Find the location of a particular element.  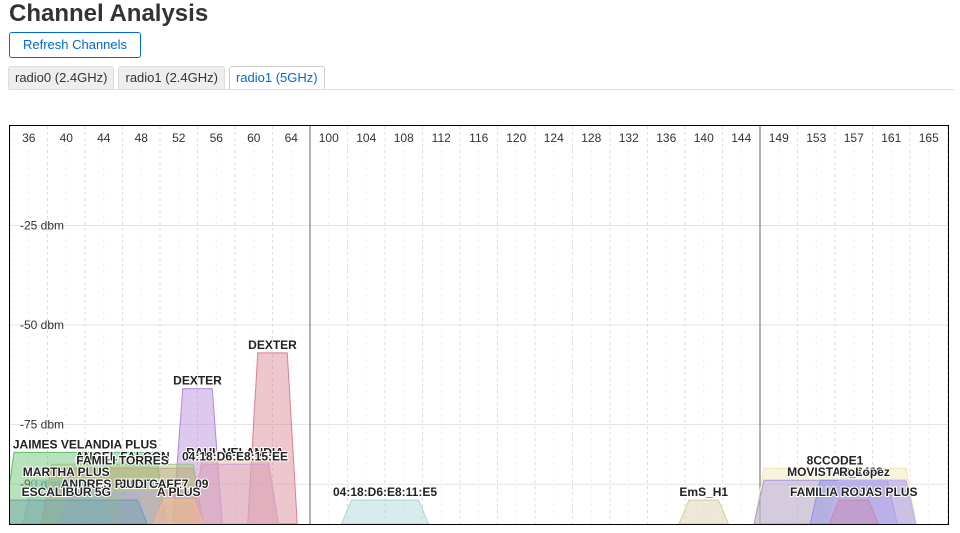

page-title: Channel Analysis is located at coordinates (109, 13).